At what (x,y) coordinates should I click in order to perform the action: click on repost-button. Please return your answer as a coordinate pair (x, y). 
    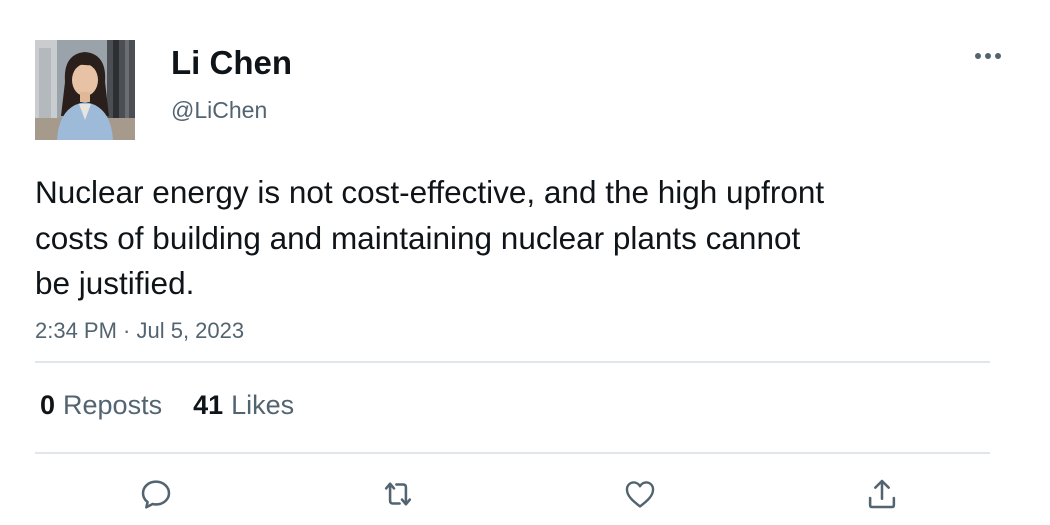
    Looking at the image, I should click on (398, 494).